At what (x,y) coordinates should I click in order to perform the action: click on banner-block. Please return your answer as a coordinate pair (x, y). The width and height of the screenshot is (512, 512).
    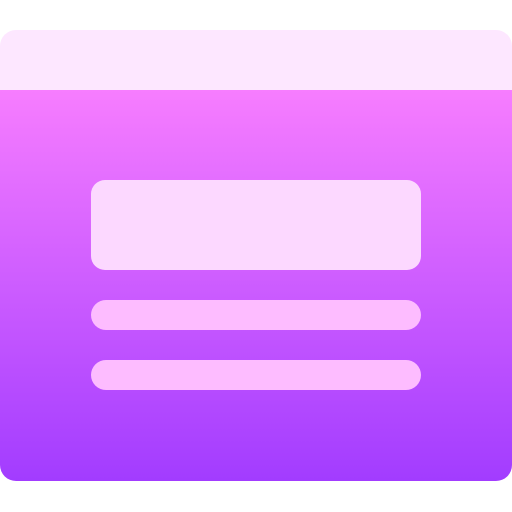
    Looking at the image, I should click on (256, 225).